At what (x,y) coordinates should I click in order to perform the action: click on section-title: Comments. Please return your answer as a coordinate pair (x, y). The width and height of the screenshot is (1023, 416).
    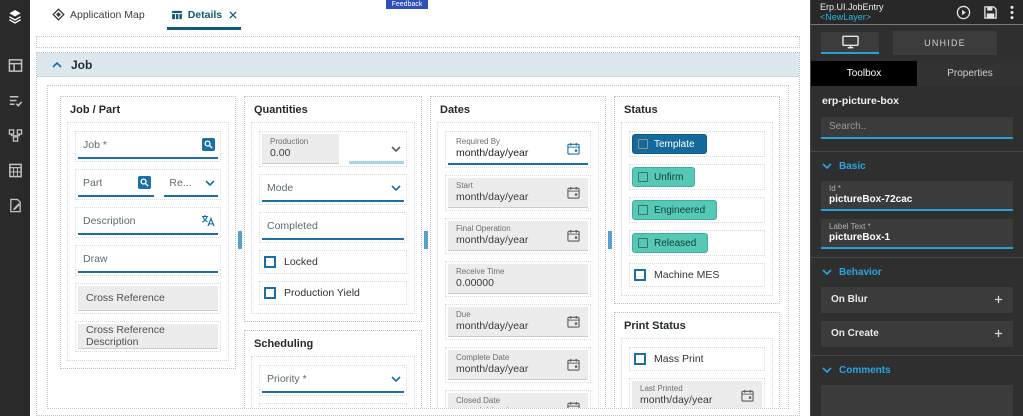
    Looking at the image, I should click on (865, 370).